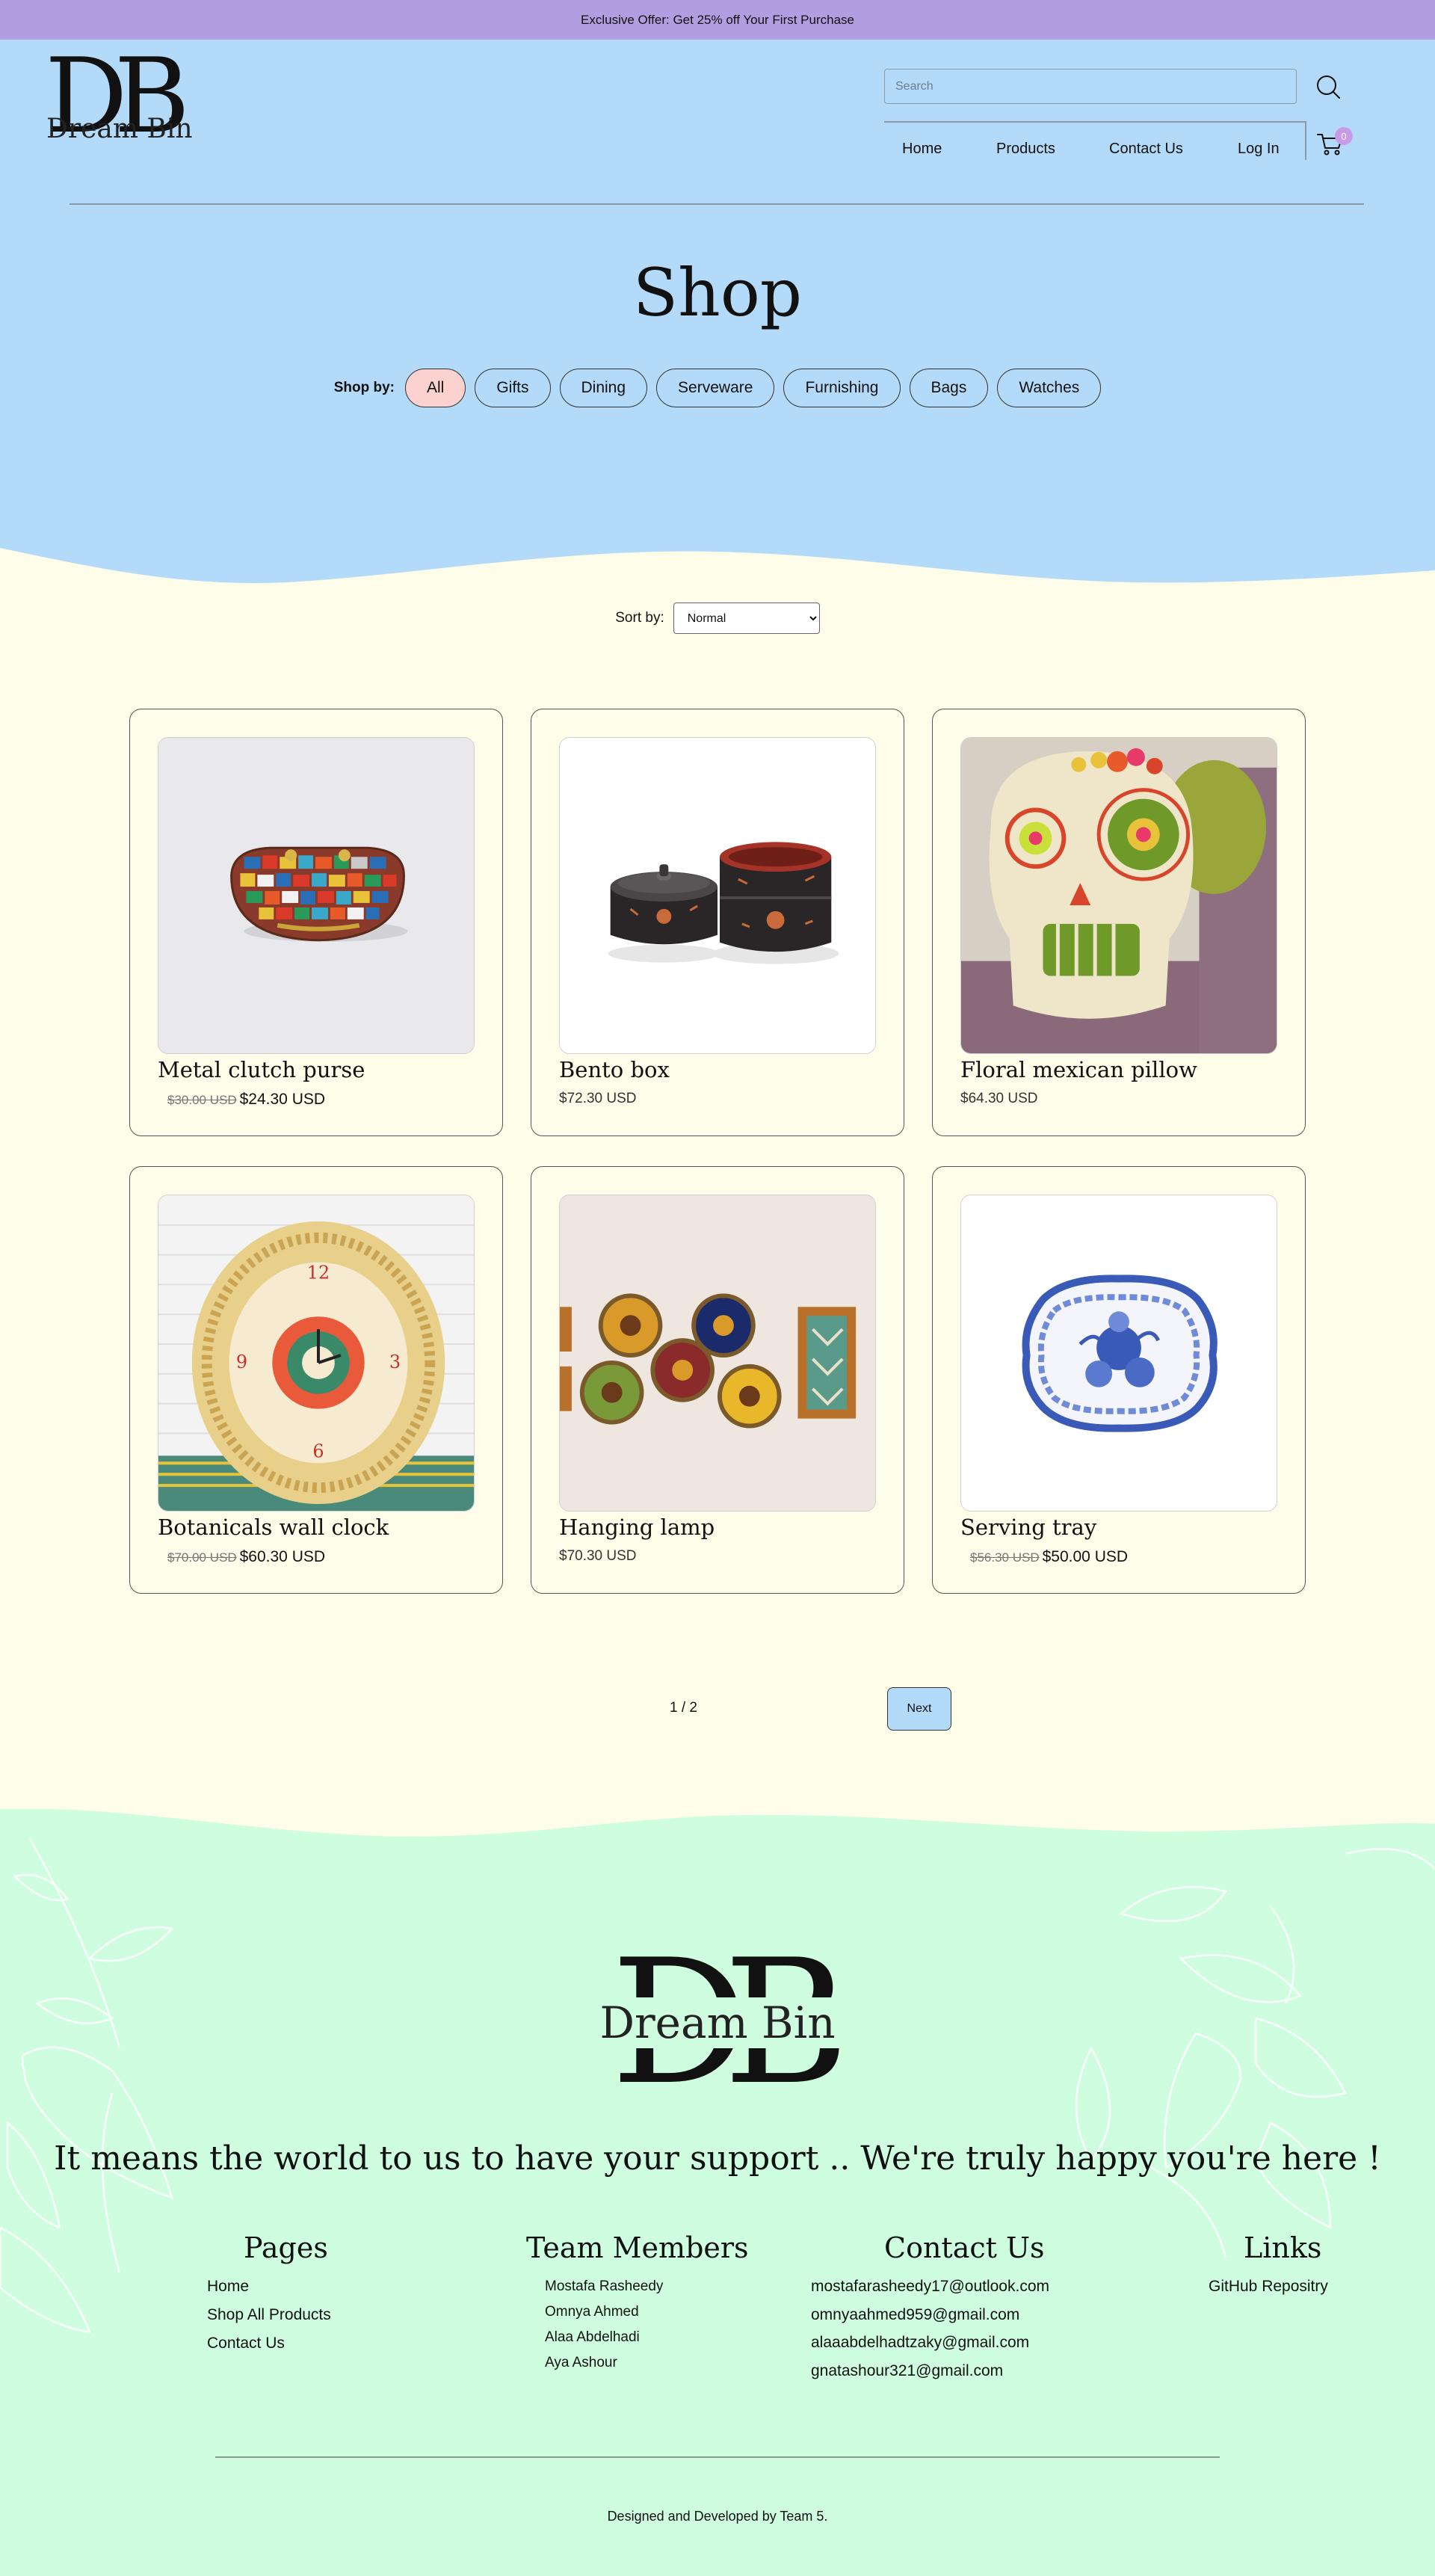  Describe the element at coordinates (915, 2315) in the screenshot. I see `contact-email: omnyaahmed959@gmail.com` at that location.